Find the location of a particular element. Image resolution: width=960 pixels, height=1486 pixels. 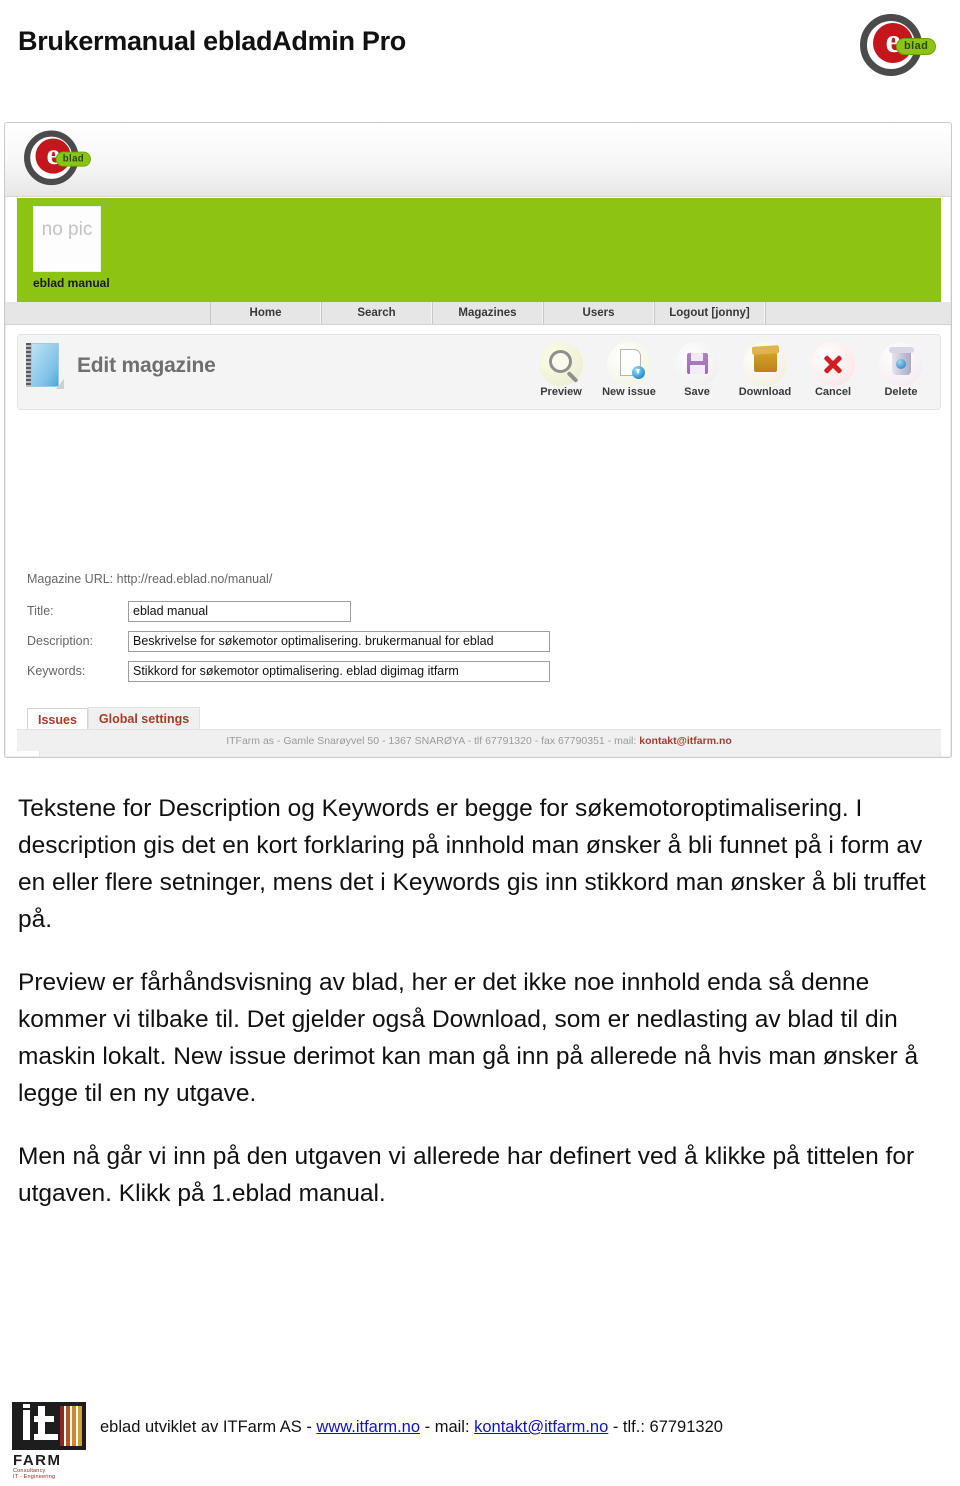

magazine-url-label: Magazine URL: is located at coordinates (70, 579).